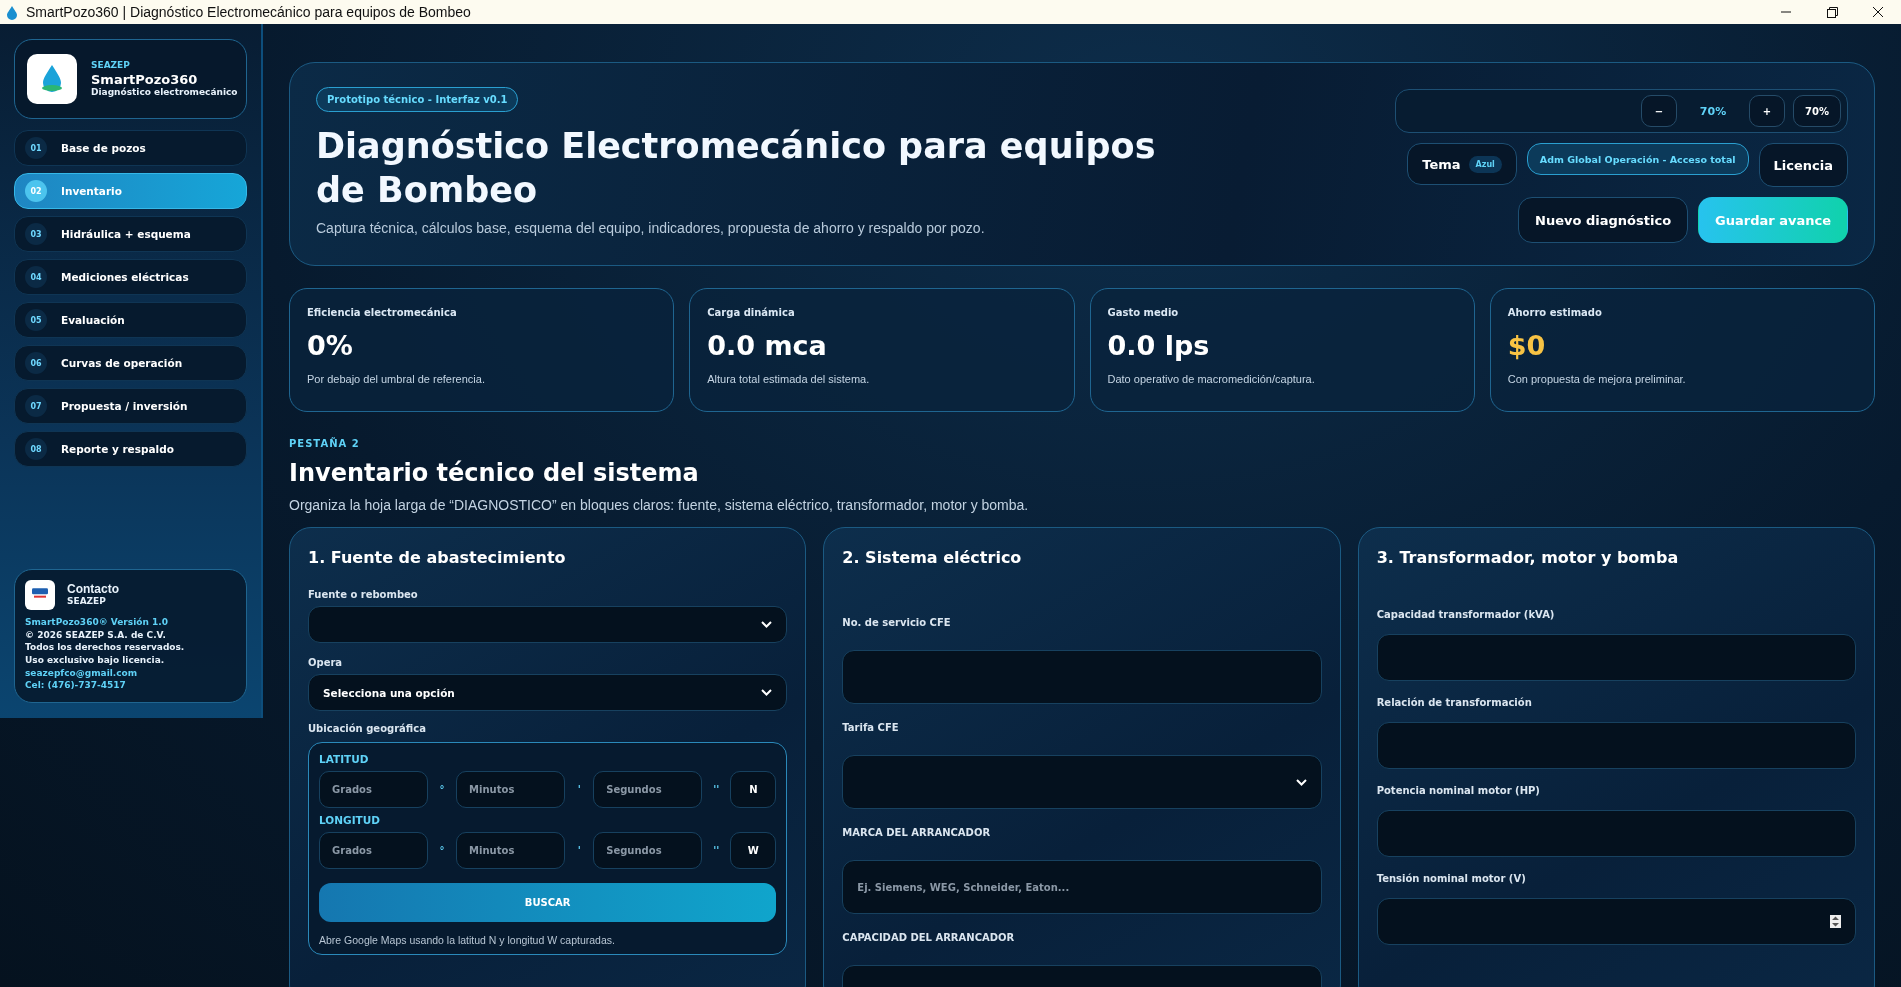 The height and width of the screenshot is (987, 1901). Describe the element at coordinates (753, 850) in the screenshot. I see `hemisphere-field: W` at that location.